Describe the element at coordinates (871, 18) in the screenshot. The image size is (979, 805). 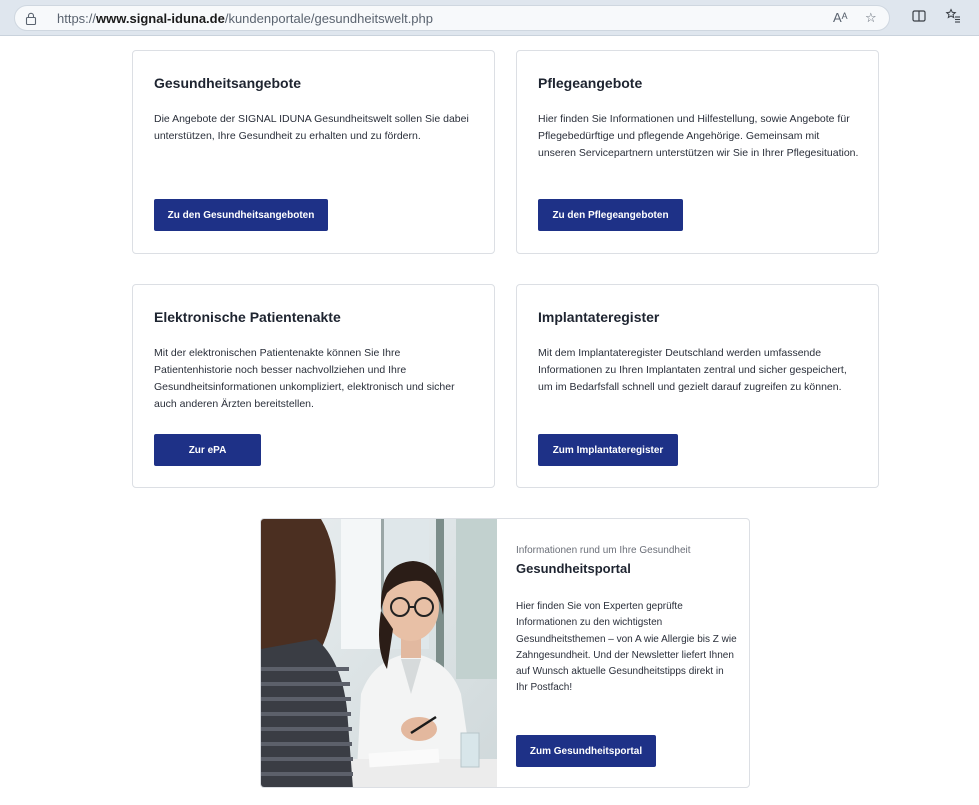
I see `favorite-star-icon: ☆` at that location.